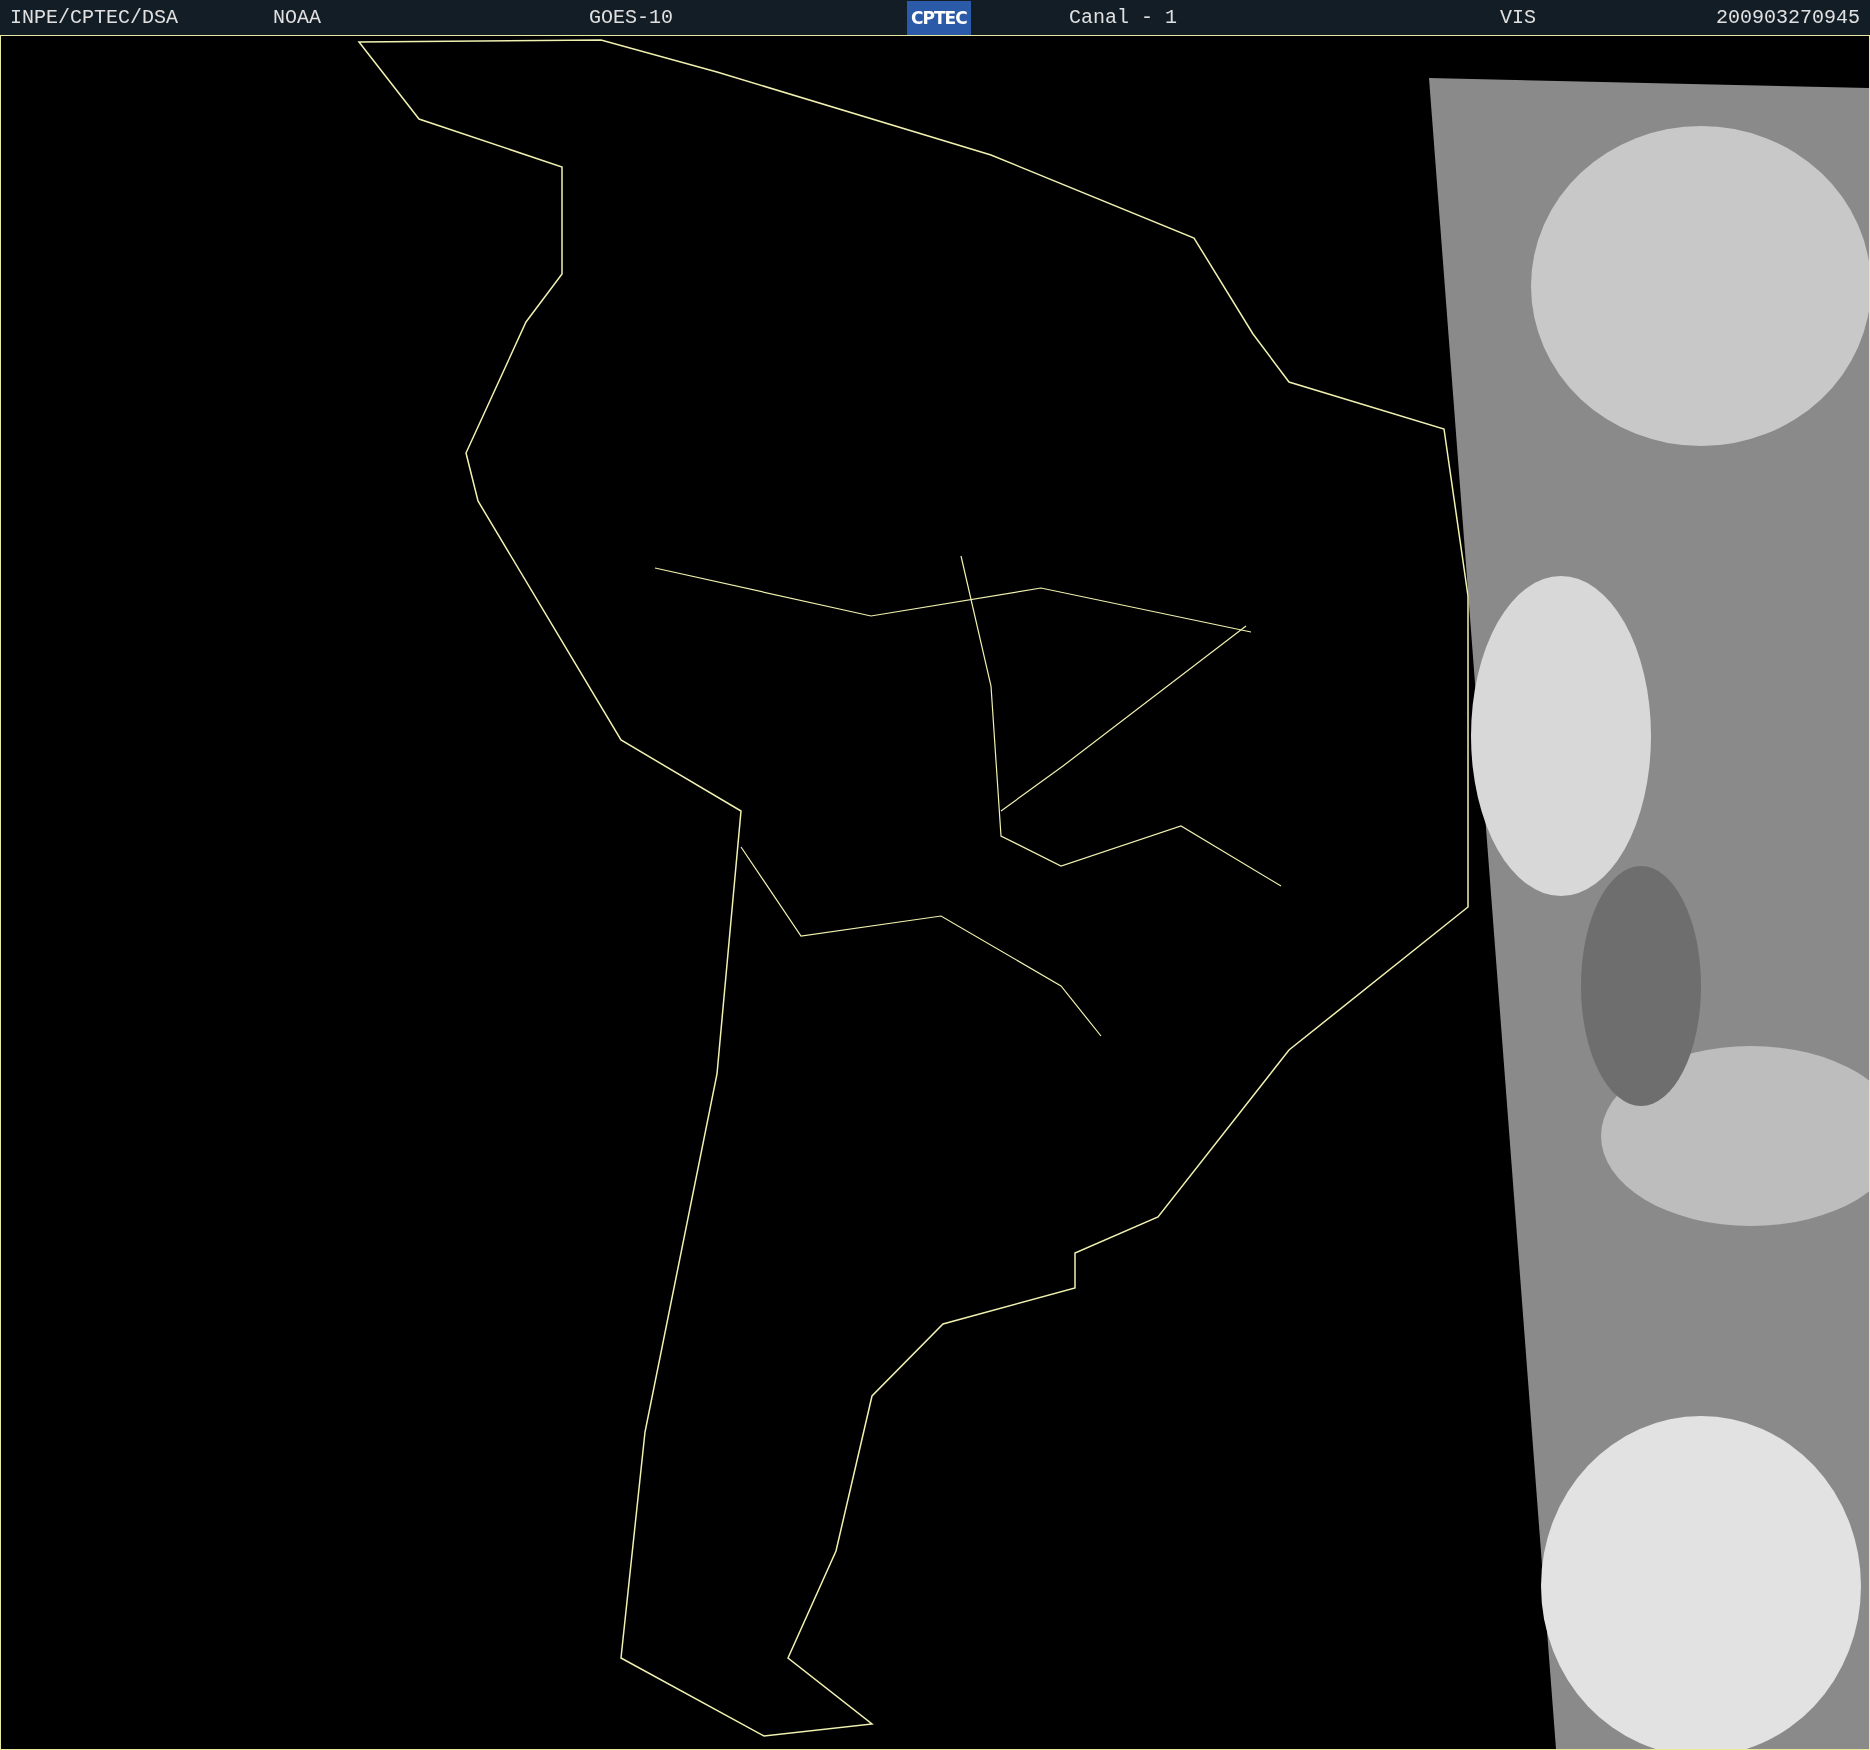 This screenshot has width=1870, height=1750. Describe the element at coordinates (1123, 17) in the screenshot. I see `header-label: Canal - 1` at that location.